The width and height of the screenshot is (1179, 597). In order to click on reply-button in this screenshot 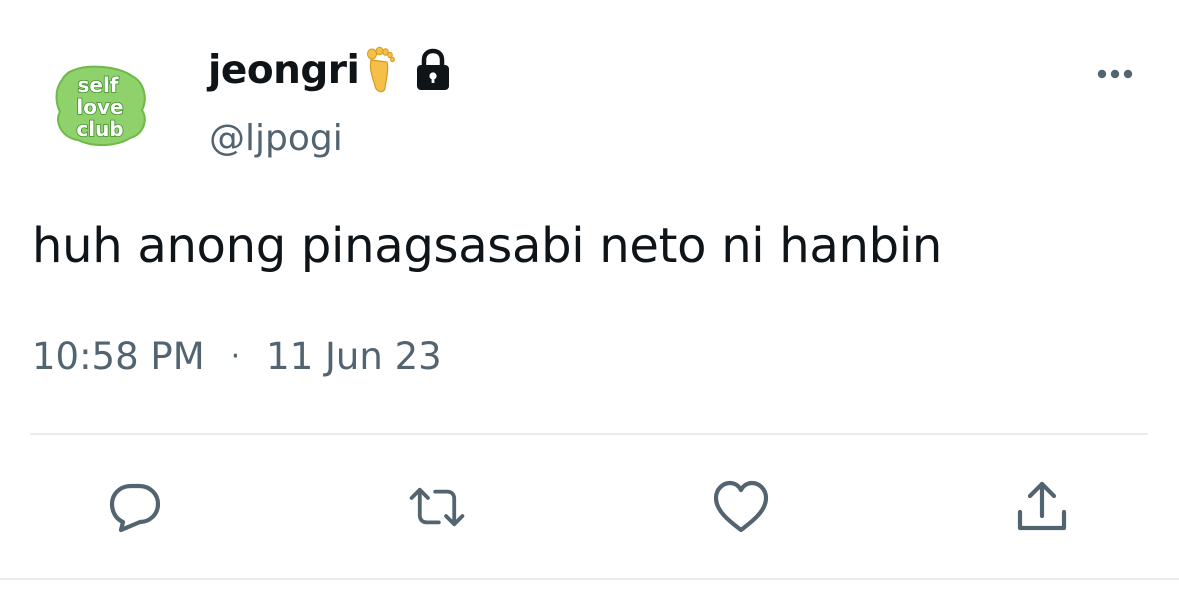, I will do `click(135, 507)`.